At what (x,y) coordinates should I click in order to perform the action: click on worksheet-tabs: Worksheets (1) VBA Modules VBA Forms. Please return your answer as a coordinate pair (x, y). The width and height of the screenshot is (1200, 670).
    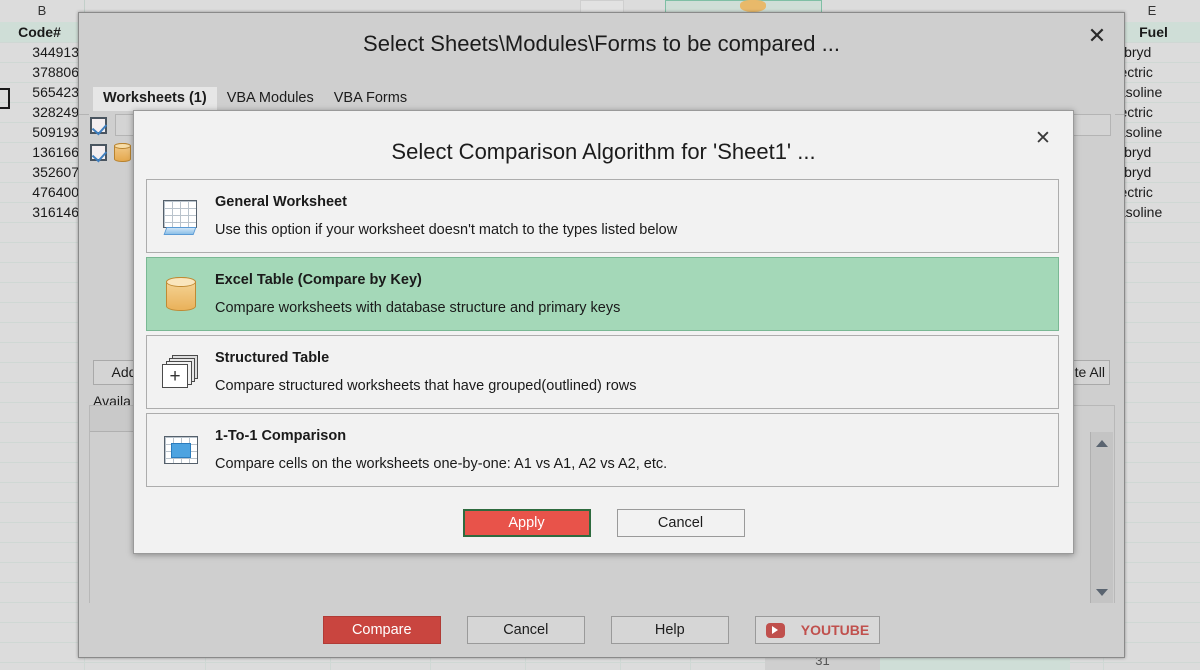
    Looking at the image, I should click on (255, 99).